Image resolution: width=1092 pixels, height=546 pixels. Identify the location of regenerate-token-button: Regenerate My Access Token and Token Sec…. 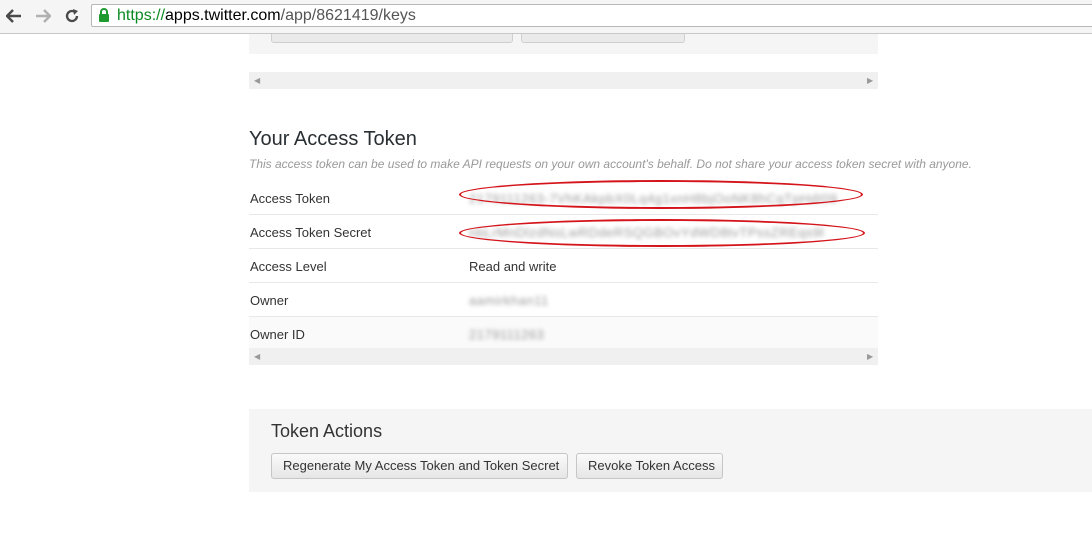
(419, 466).